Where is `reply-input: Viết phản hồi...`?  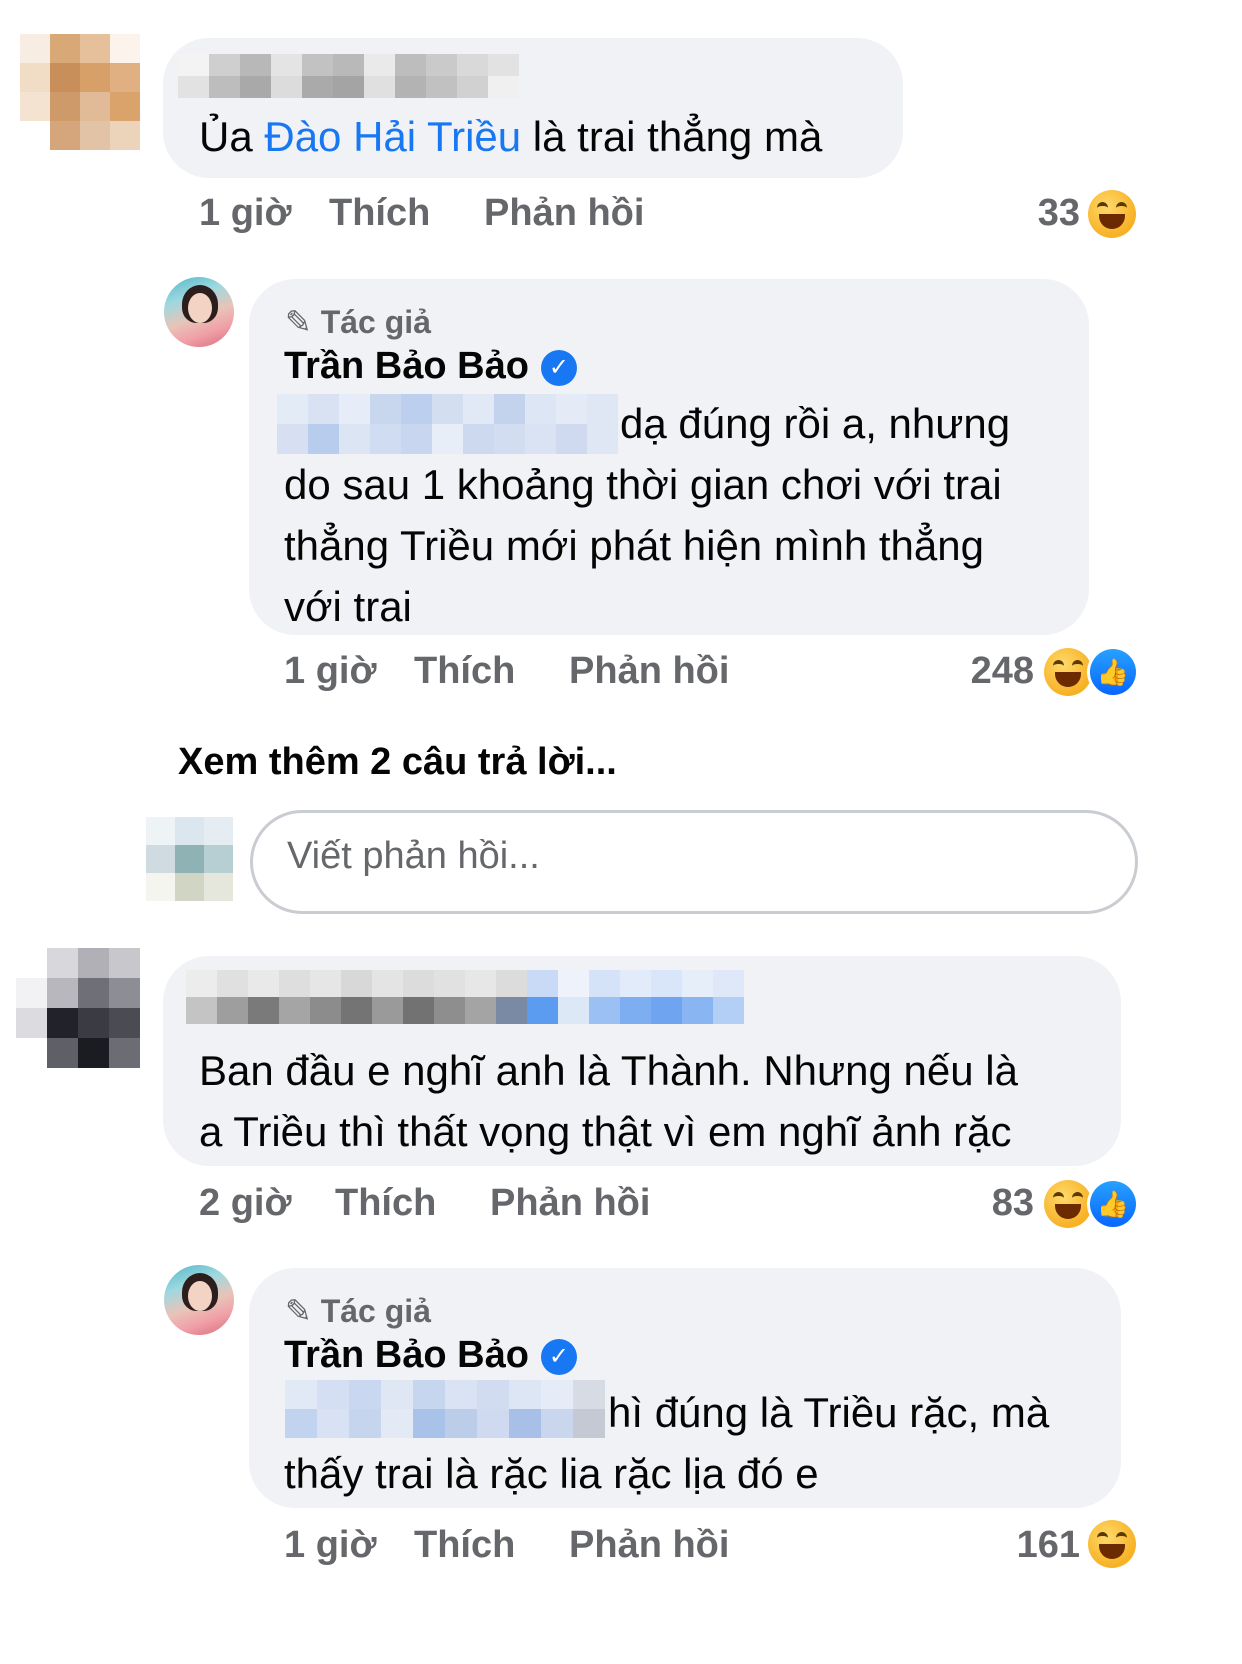 reply-input: Viết phản hồi... is located at coordinates (694, 862).